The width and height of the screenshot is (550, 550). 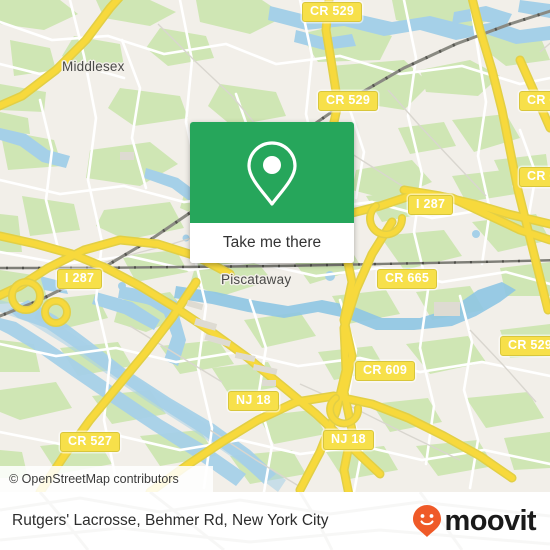 I want to click on road-shield-cr665: CR 665, so click(x=407, y=279).